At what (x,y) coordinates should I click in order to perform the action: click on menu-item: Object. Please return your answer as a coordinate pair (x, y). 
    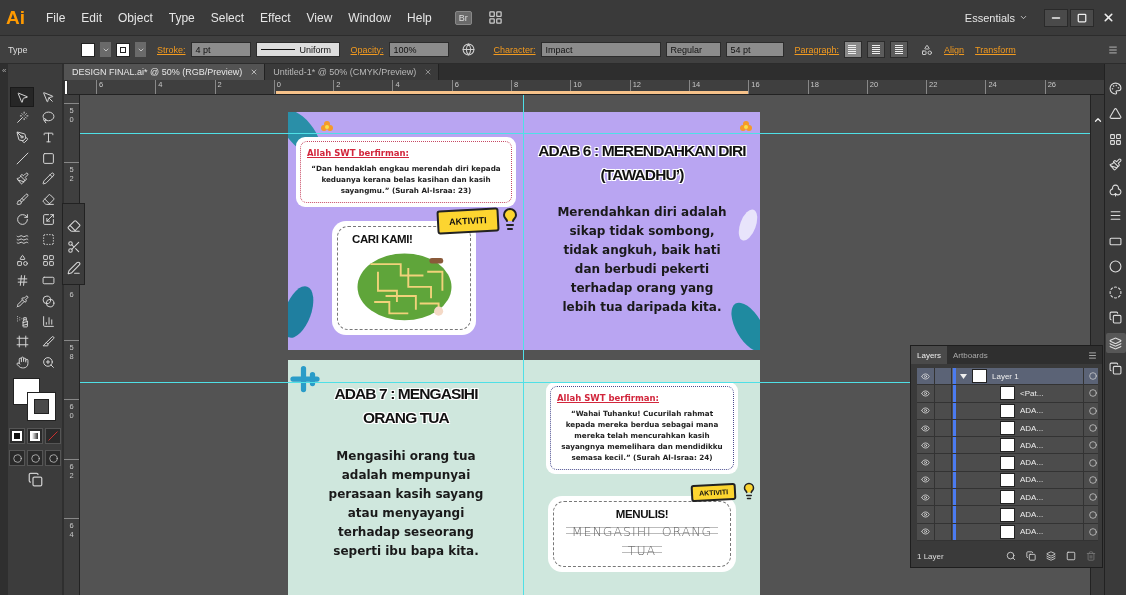
    Looking at the image, I should click on (135, 17).